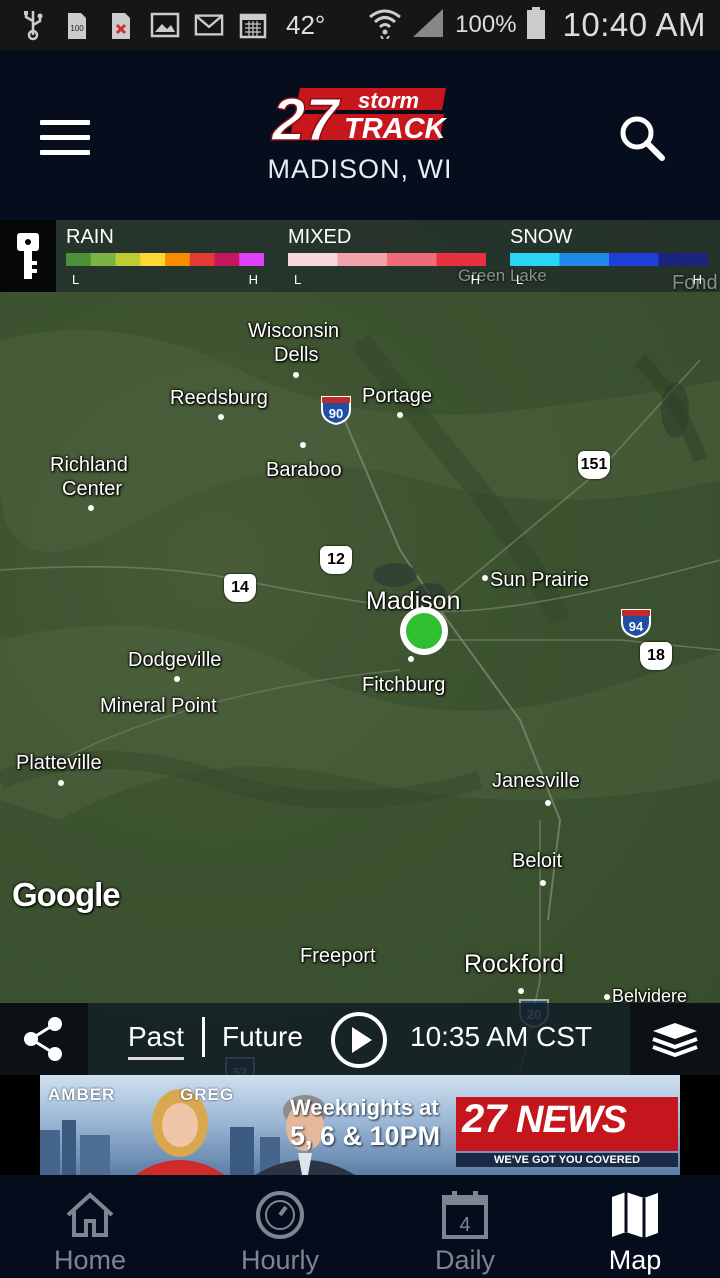  What do you see at coordinates (385, 25) in the screenshot?
I see `wifi-icon` at bounding box center [385, 25].